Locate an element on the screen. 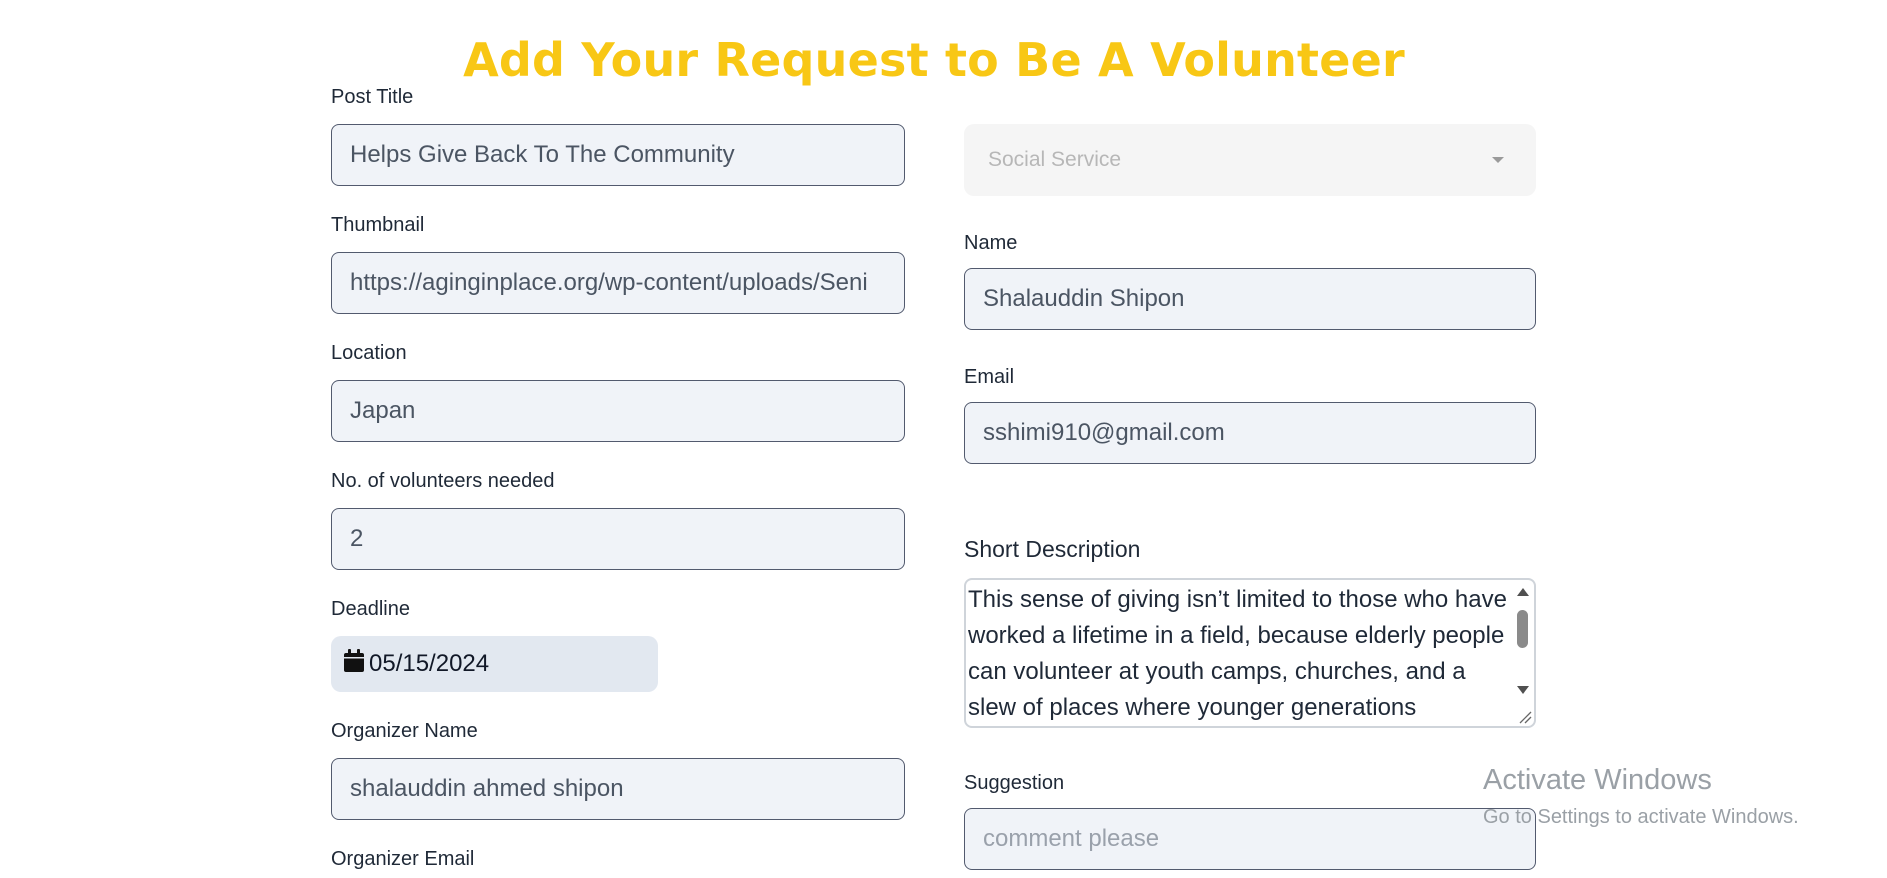 The height and width of the screenshot is (878, 1887). deadline-value: 05/15/2024 is located at coordinates (429, 663).